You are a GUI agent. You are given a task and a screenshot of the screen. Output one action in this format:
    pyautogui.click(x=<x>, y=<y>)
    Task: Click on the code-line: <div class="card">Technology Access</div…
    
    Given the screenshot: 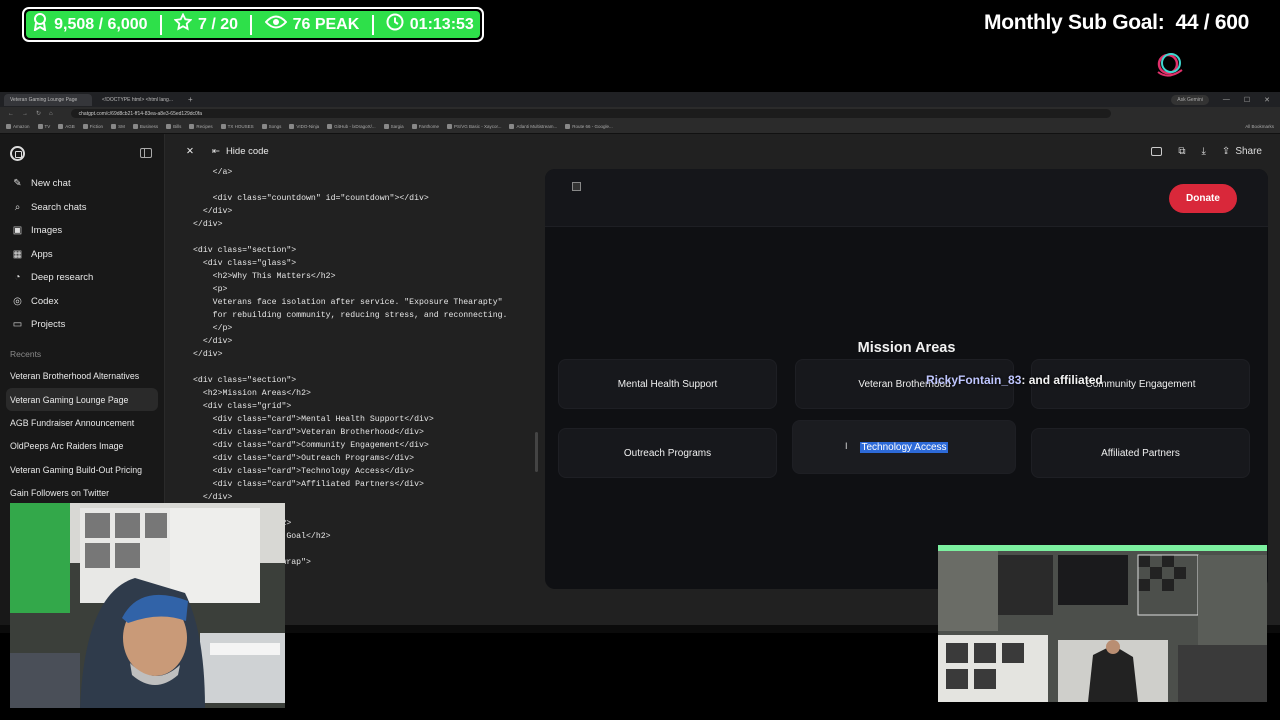 What is the action you would take?
    pyautogui.click(x=304, y=471)
    